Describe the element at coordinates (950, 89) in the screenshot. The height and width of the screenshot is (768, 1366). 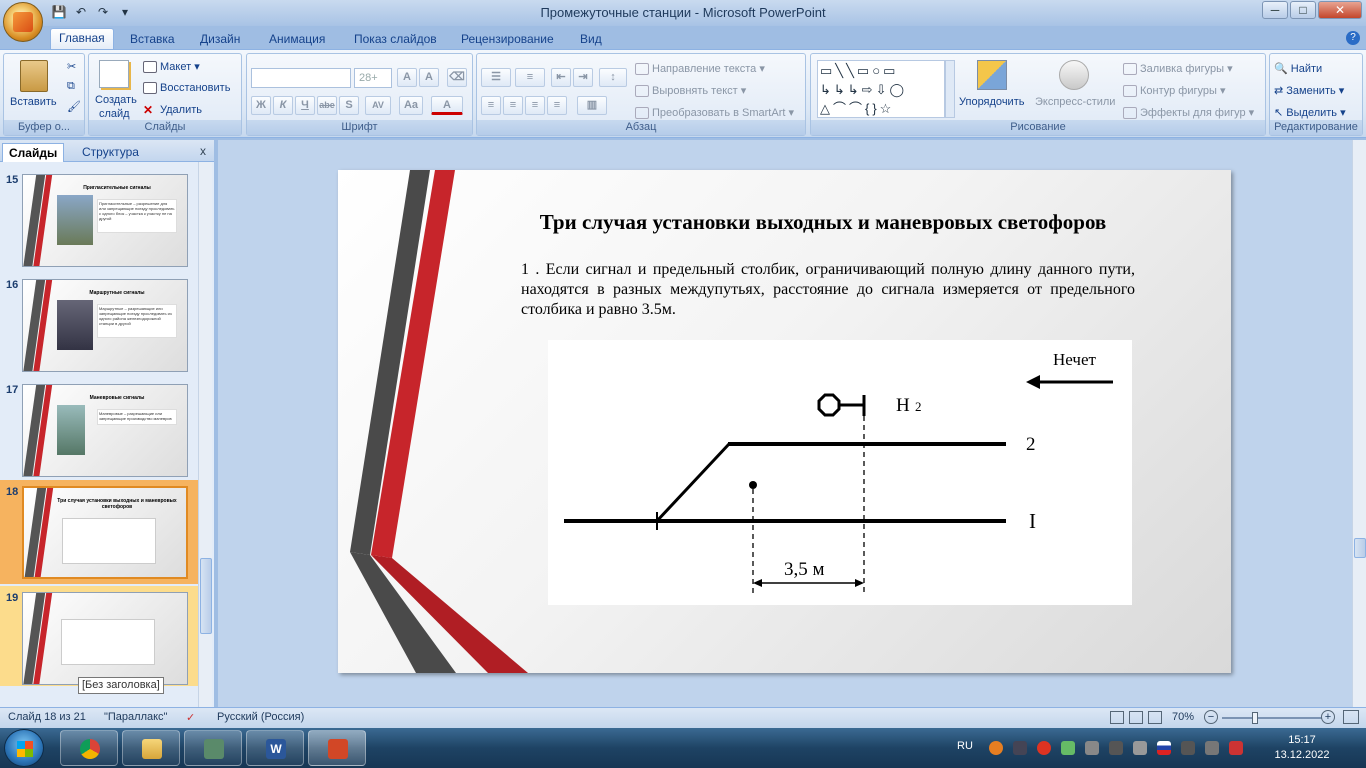
I see `shapes-scroll` at that location.